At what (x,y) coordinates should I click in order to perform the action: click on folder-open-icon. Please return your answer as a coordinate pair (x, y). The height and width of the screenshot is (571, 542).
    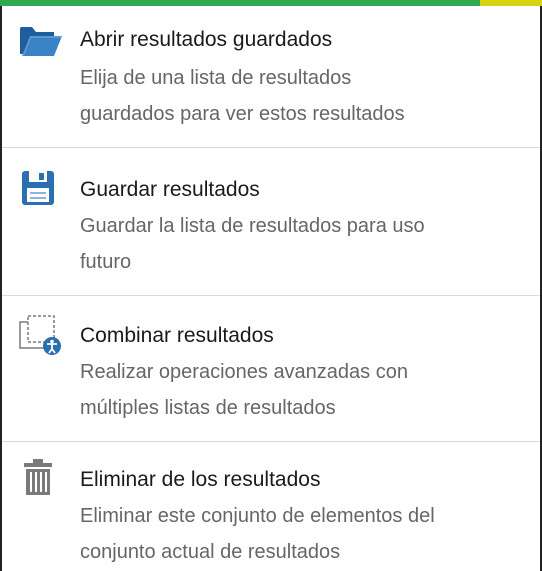
    Looking at the image, I should click on (40, 40).